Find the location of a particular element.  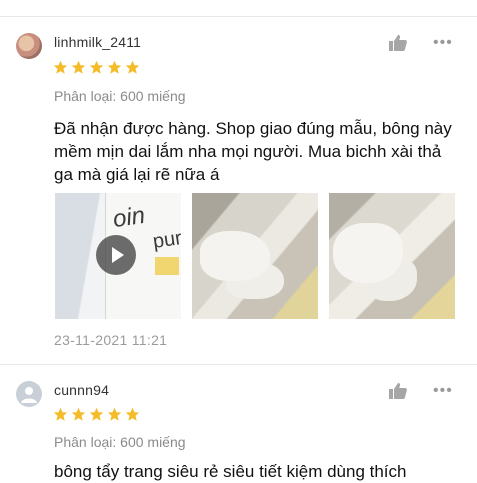

play-icon is located at coordinates (116, 255).